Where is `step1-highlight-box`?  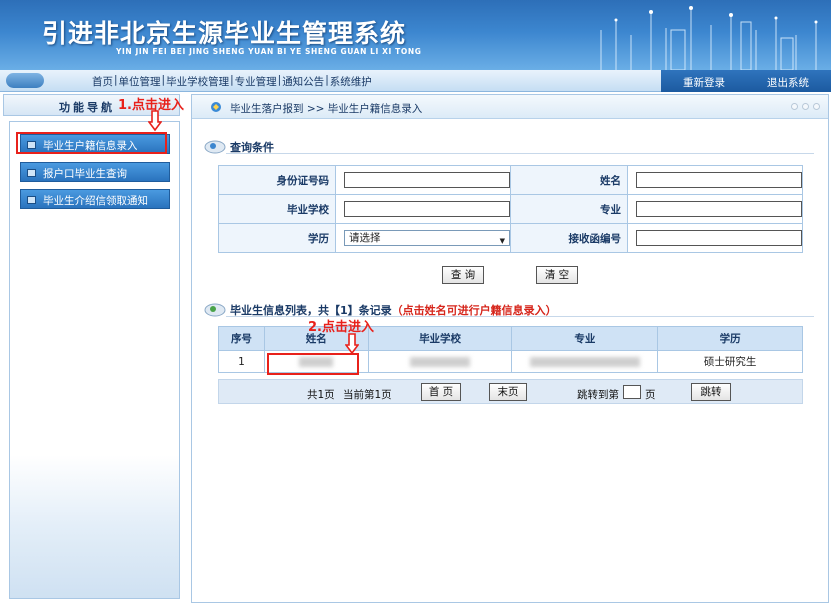
step1-highlight-box is located at coordinates (91, 143).